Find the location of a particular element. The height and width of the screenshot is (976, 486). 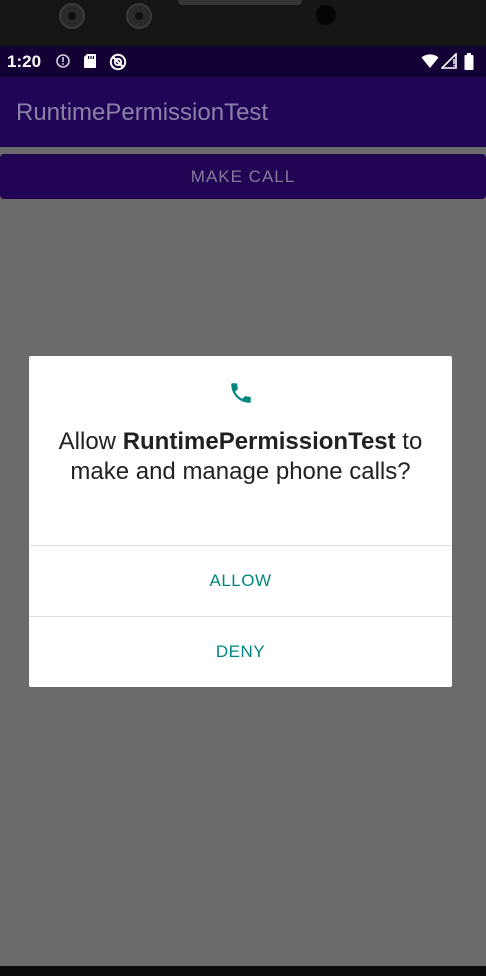

navigation-bar is located at coordinates (243, 971).